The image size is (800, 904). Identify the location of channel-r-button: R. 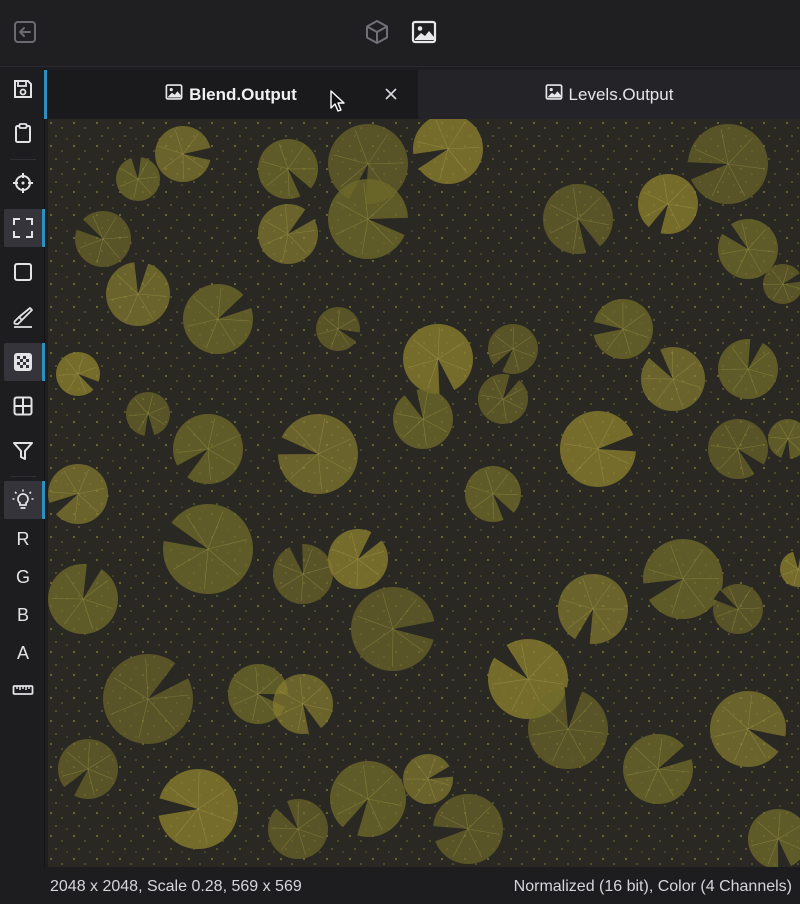
(23, 539).